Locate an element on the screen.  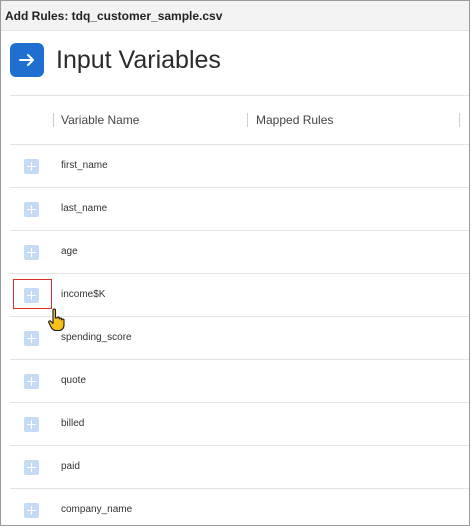
arrow-right-button is located at coordinates (27, 60).